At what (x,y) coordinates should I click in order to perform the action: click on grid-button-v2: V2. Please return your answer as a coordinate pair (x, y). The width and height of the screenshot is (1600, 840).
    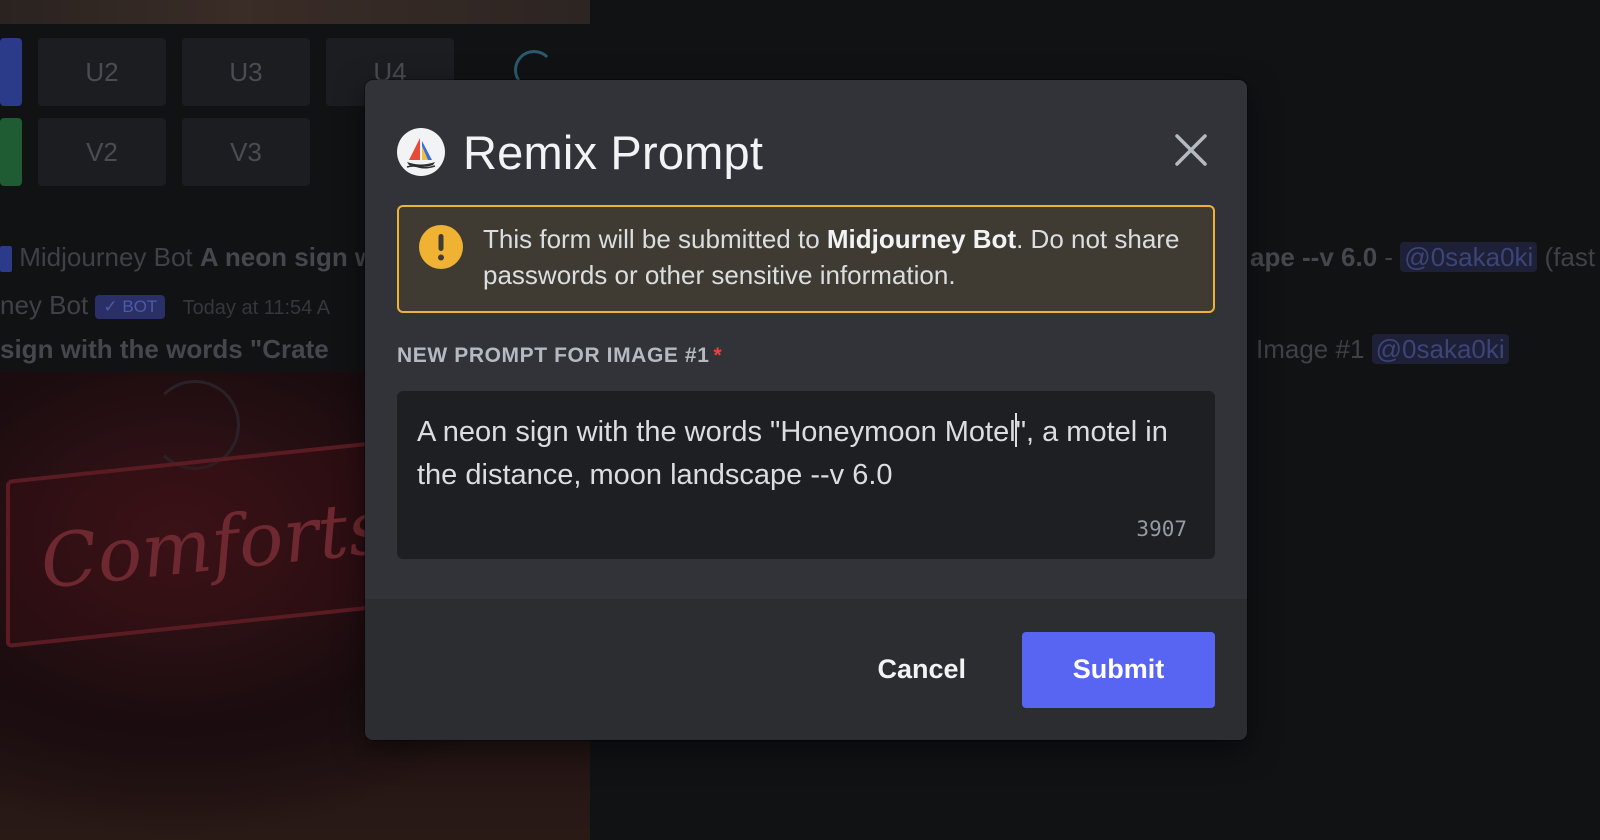
    Looking at the image, I should click on (102, 152).